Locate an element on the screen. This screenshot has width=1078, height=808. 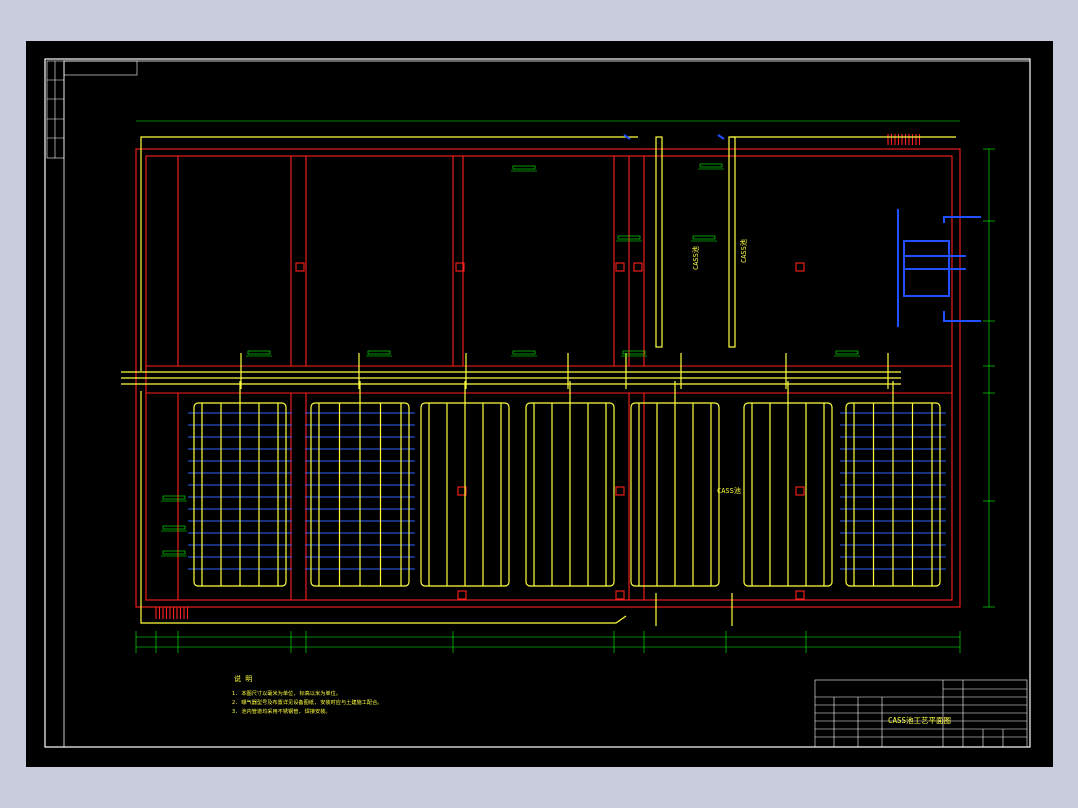
perimeter-pipe-bottom is located at coordinates (383, 507).